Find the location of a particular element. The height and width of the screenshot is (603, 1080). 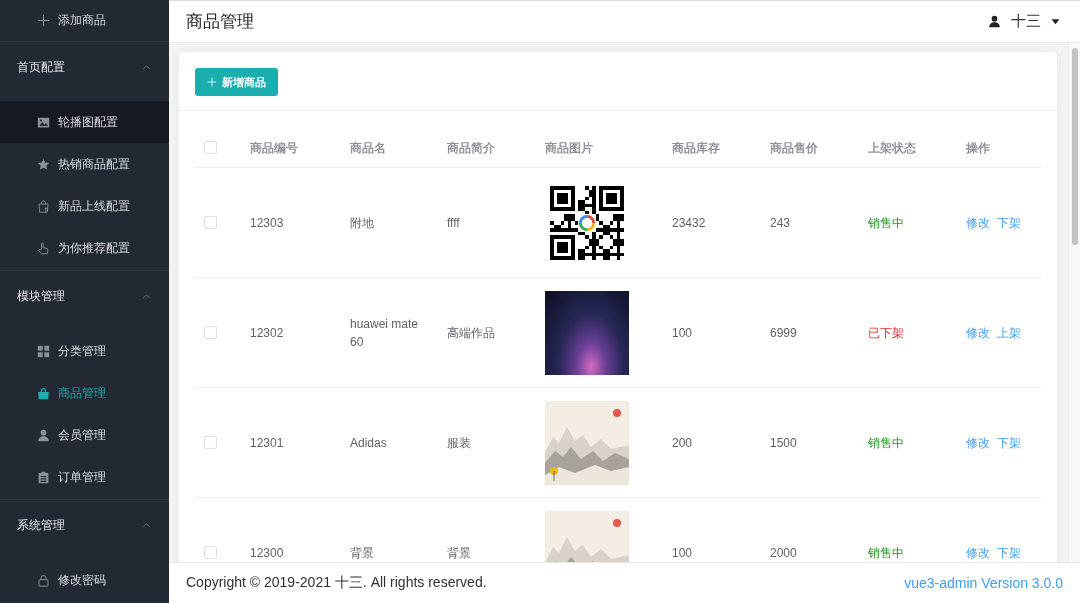

page-title: 商品管理 is located at coordinates (220, 22).